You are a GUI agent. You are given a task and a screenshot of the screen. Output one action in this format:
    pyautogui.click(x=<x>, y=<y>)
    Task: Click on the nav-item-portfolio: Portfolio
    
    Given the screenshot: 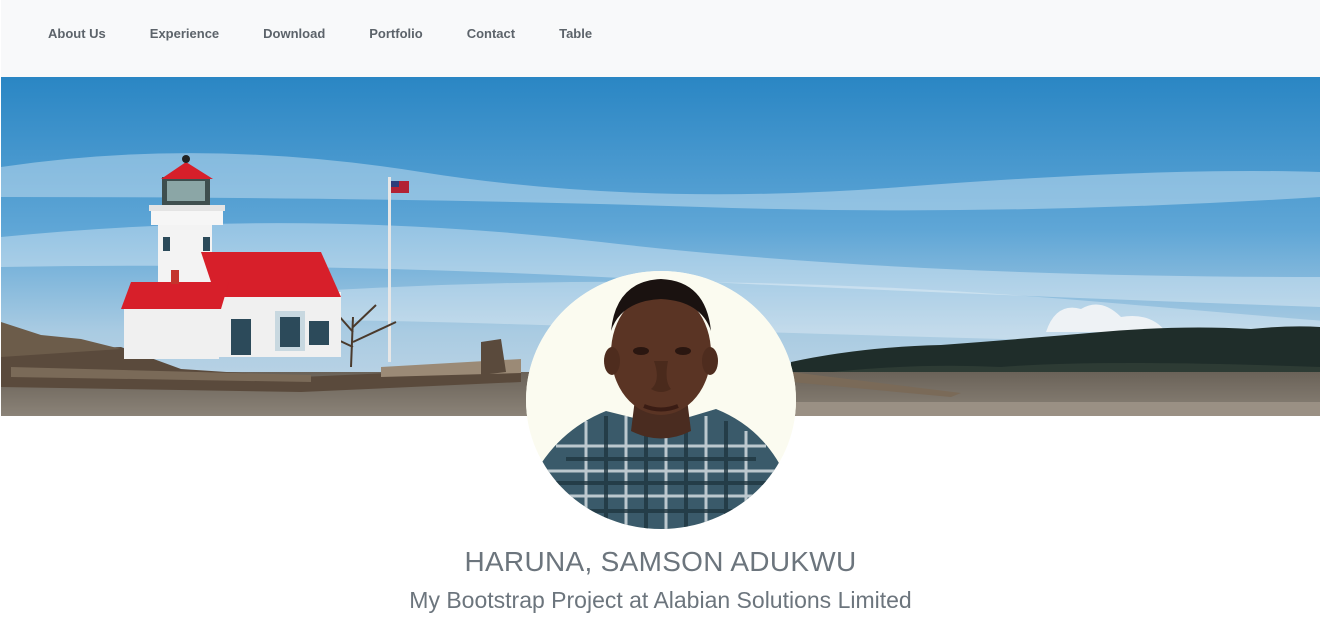 What is the action you would take?
    pyautogui.click(x=395, y=34)
    